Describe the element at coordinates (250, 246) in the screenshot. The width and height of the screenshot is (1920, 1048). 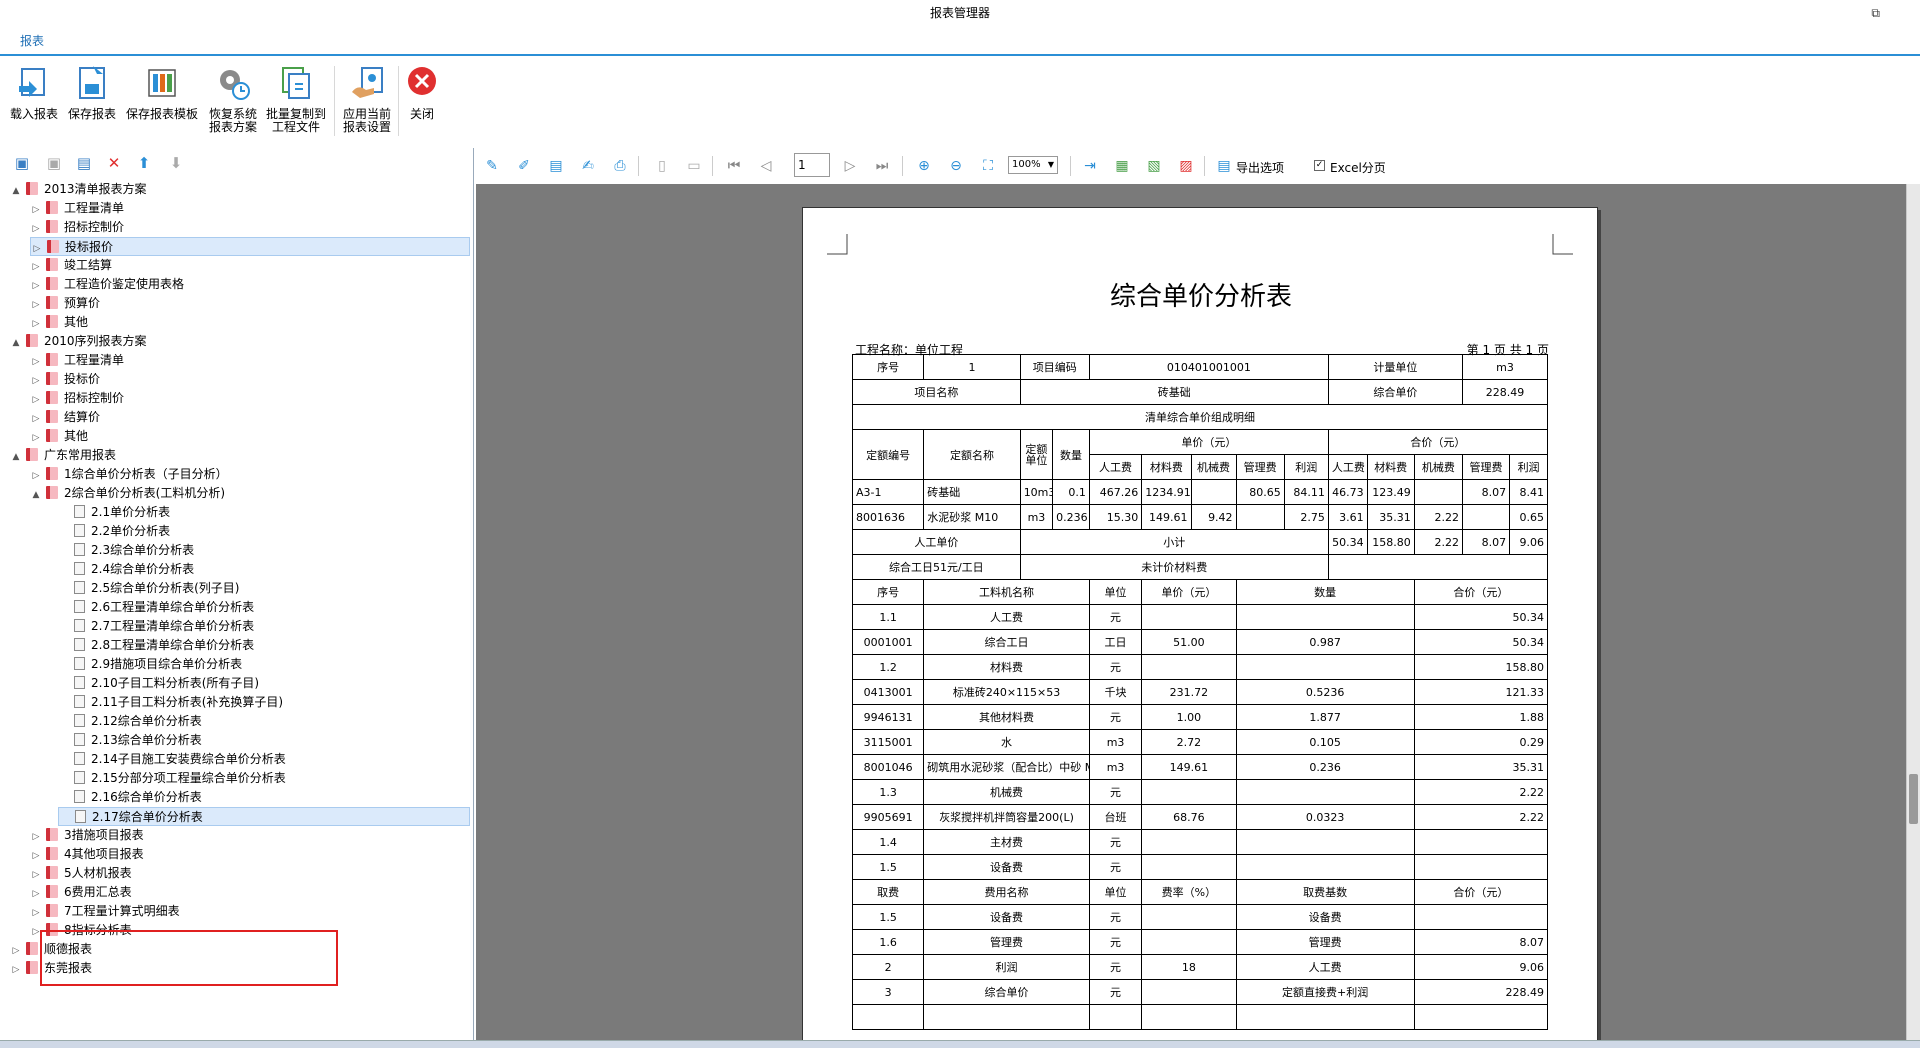
I see `tree-item: ▷ 投标报价` at that location.